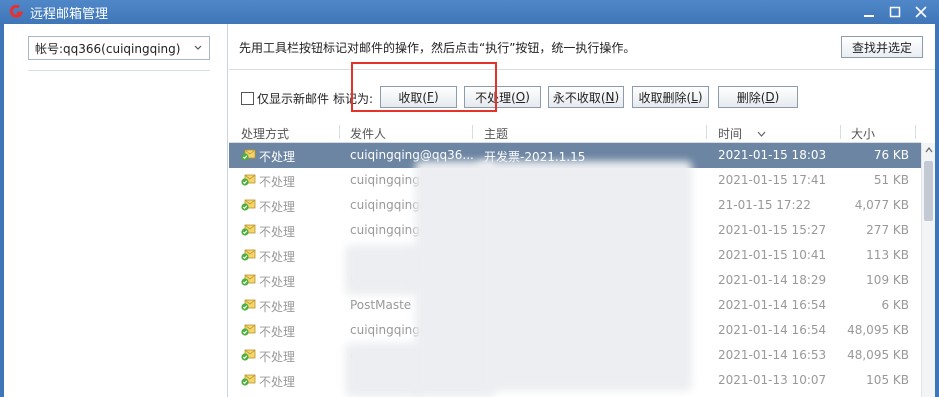  Describe the element at coordinates (772, 380) in the screenshot. I see `row-time: 2021-01-13 10:07` at that location.